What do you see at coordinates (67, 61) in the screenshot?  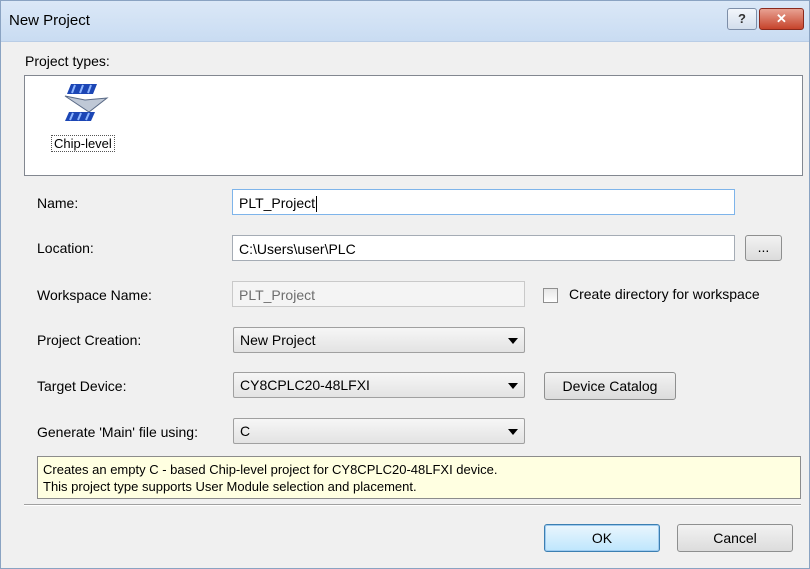 I see `project-types-label: Project types:` at bounding box center [67, 61].